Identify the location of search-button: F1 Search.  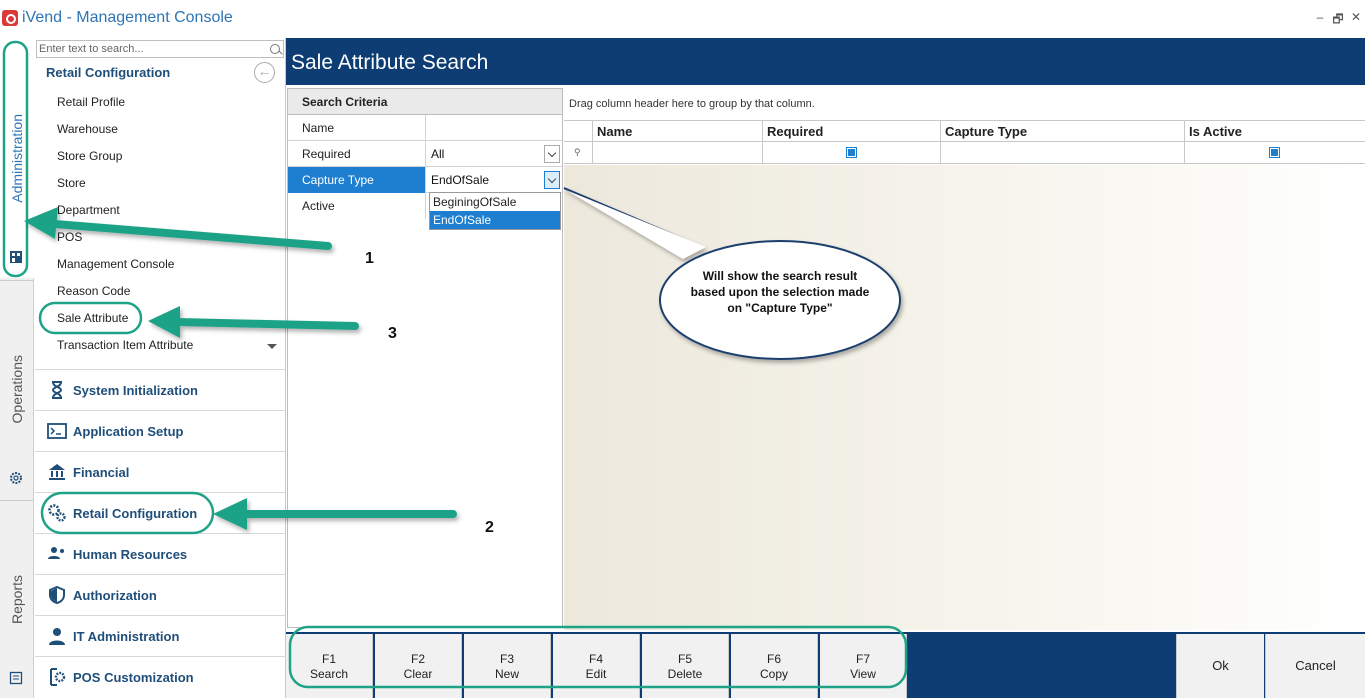
(329, 666).